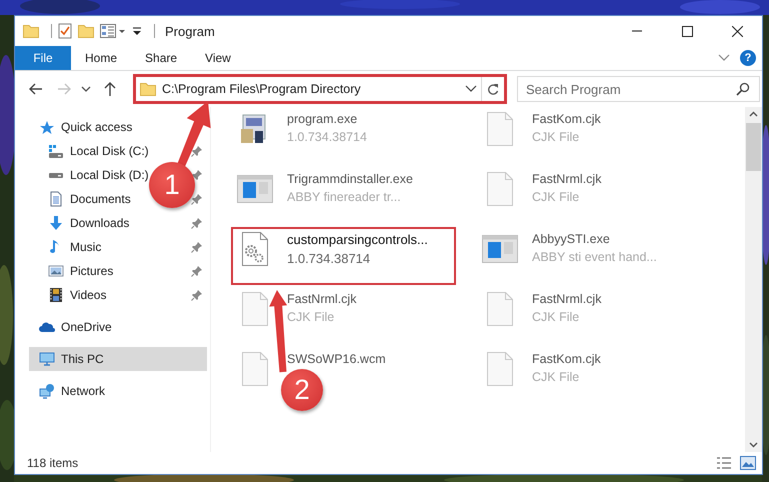  I want to click on computer-icon, so click(47, 359).